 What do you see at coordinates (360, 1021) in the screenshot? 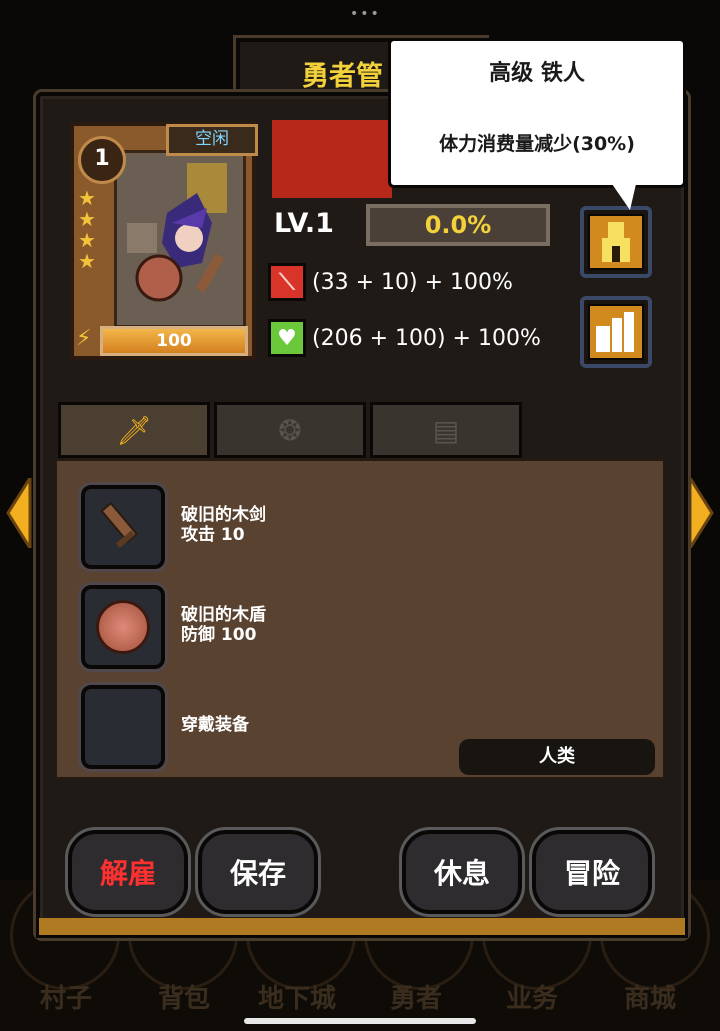
I see `home-indicator` at bounding box center [360, 1021].